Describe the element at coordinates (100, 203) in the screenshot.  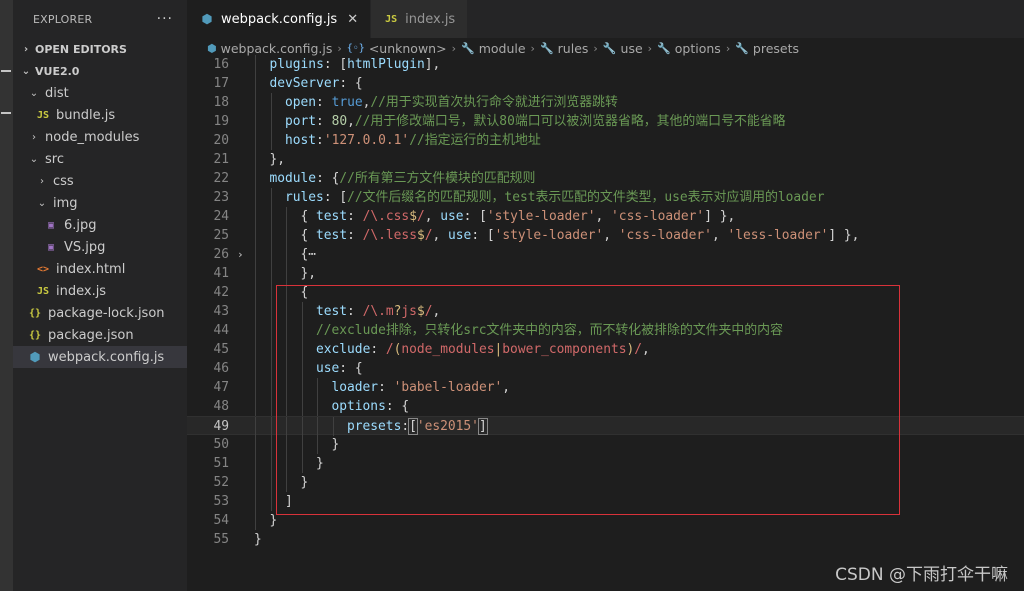
I see `tree-item-img: ⌄ img` at that location.